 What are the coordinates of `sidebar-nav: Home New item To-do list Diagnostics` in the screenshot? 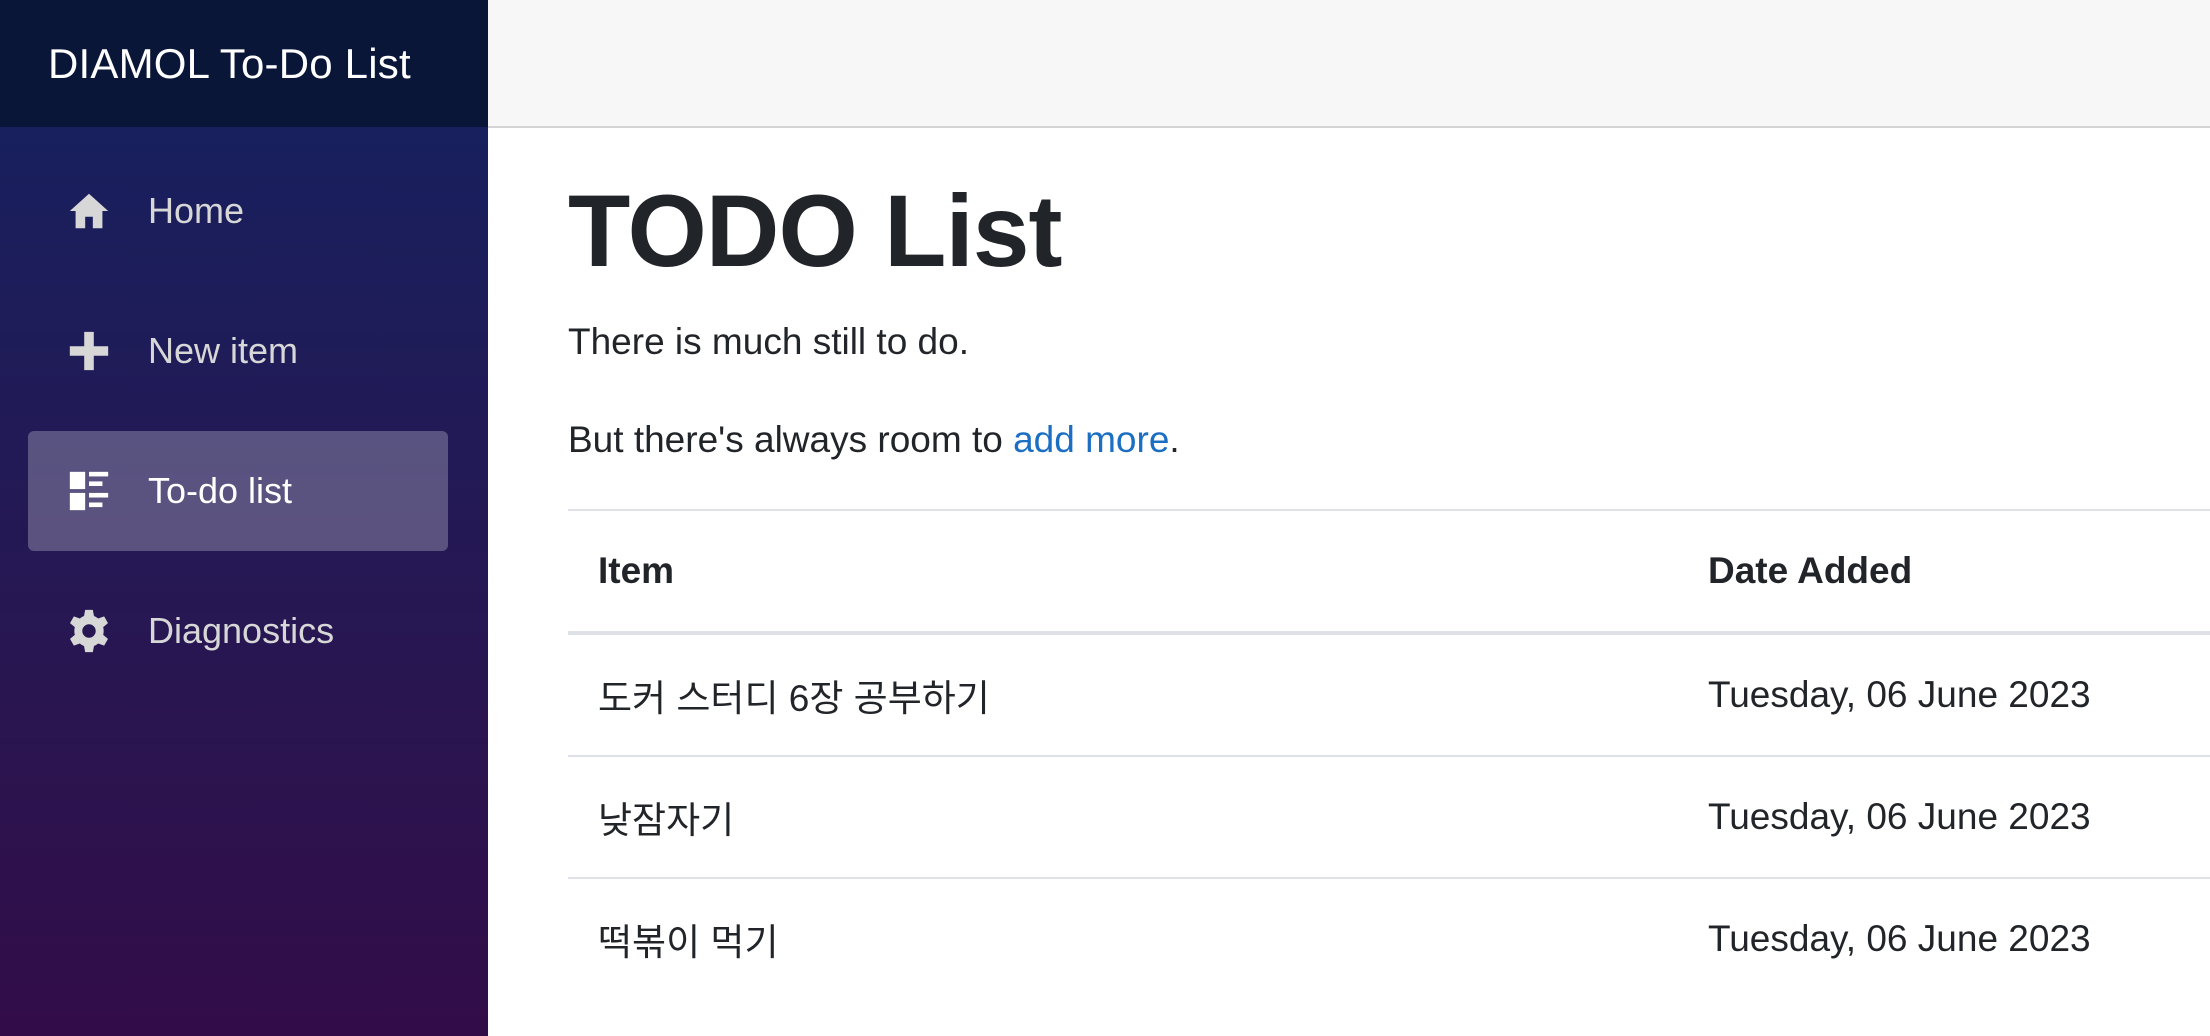 It's located at (244, 409).